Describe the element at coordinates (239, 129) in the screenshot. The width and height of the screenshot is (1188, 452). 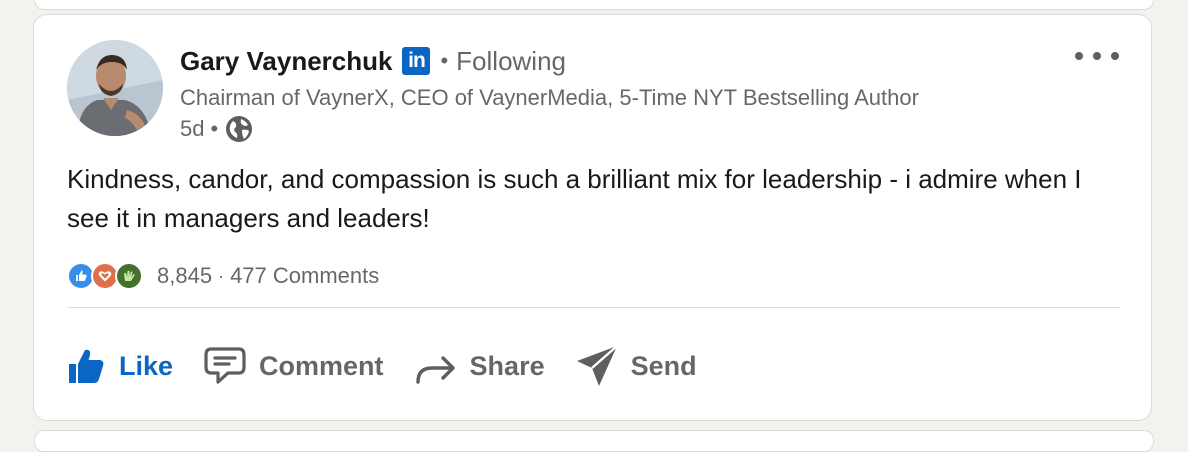
I see `globe-icon` at that location.